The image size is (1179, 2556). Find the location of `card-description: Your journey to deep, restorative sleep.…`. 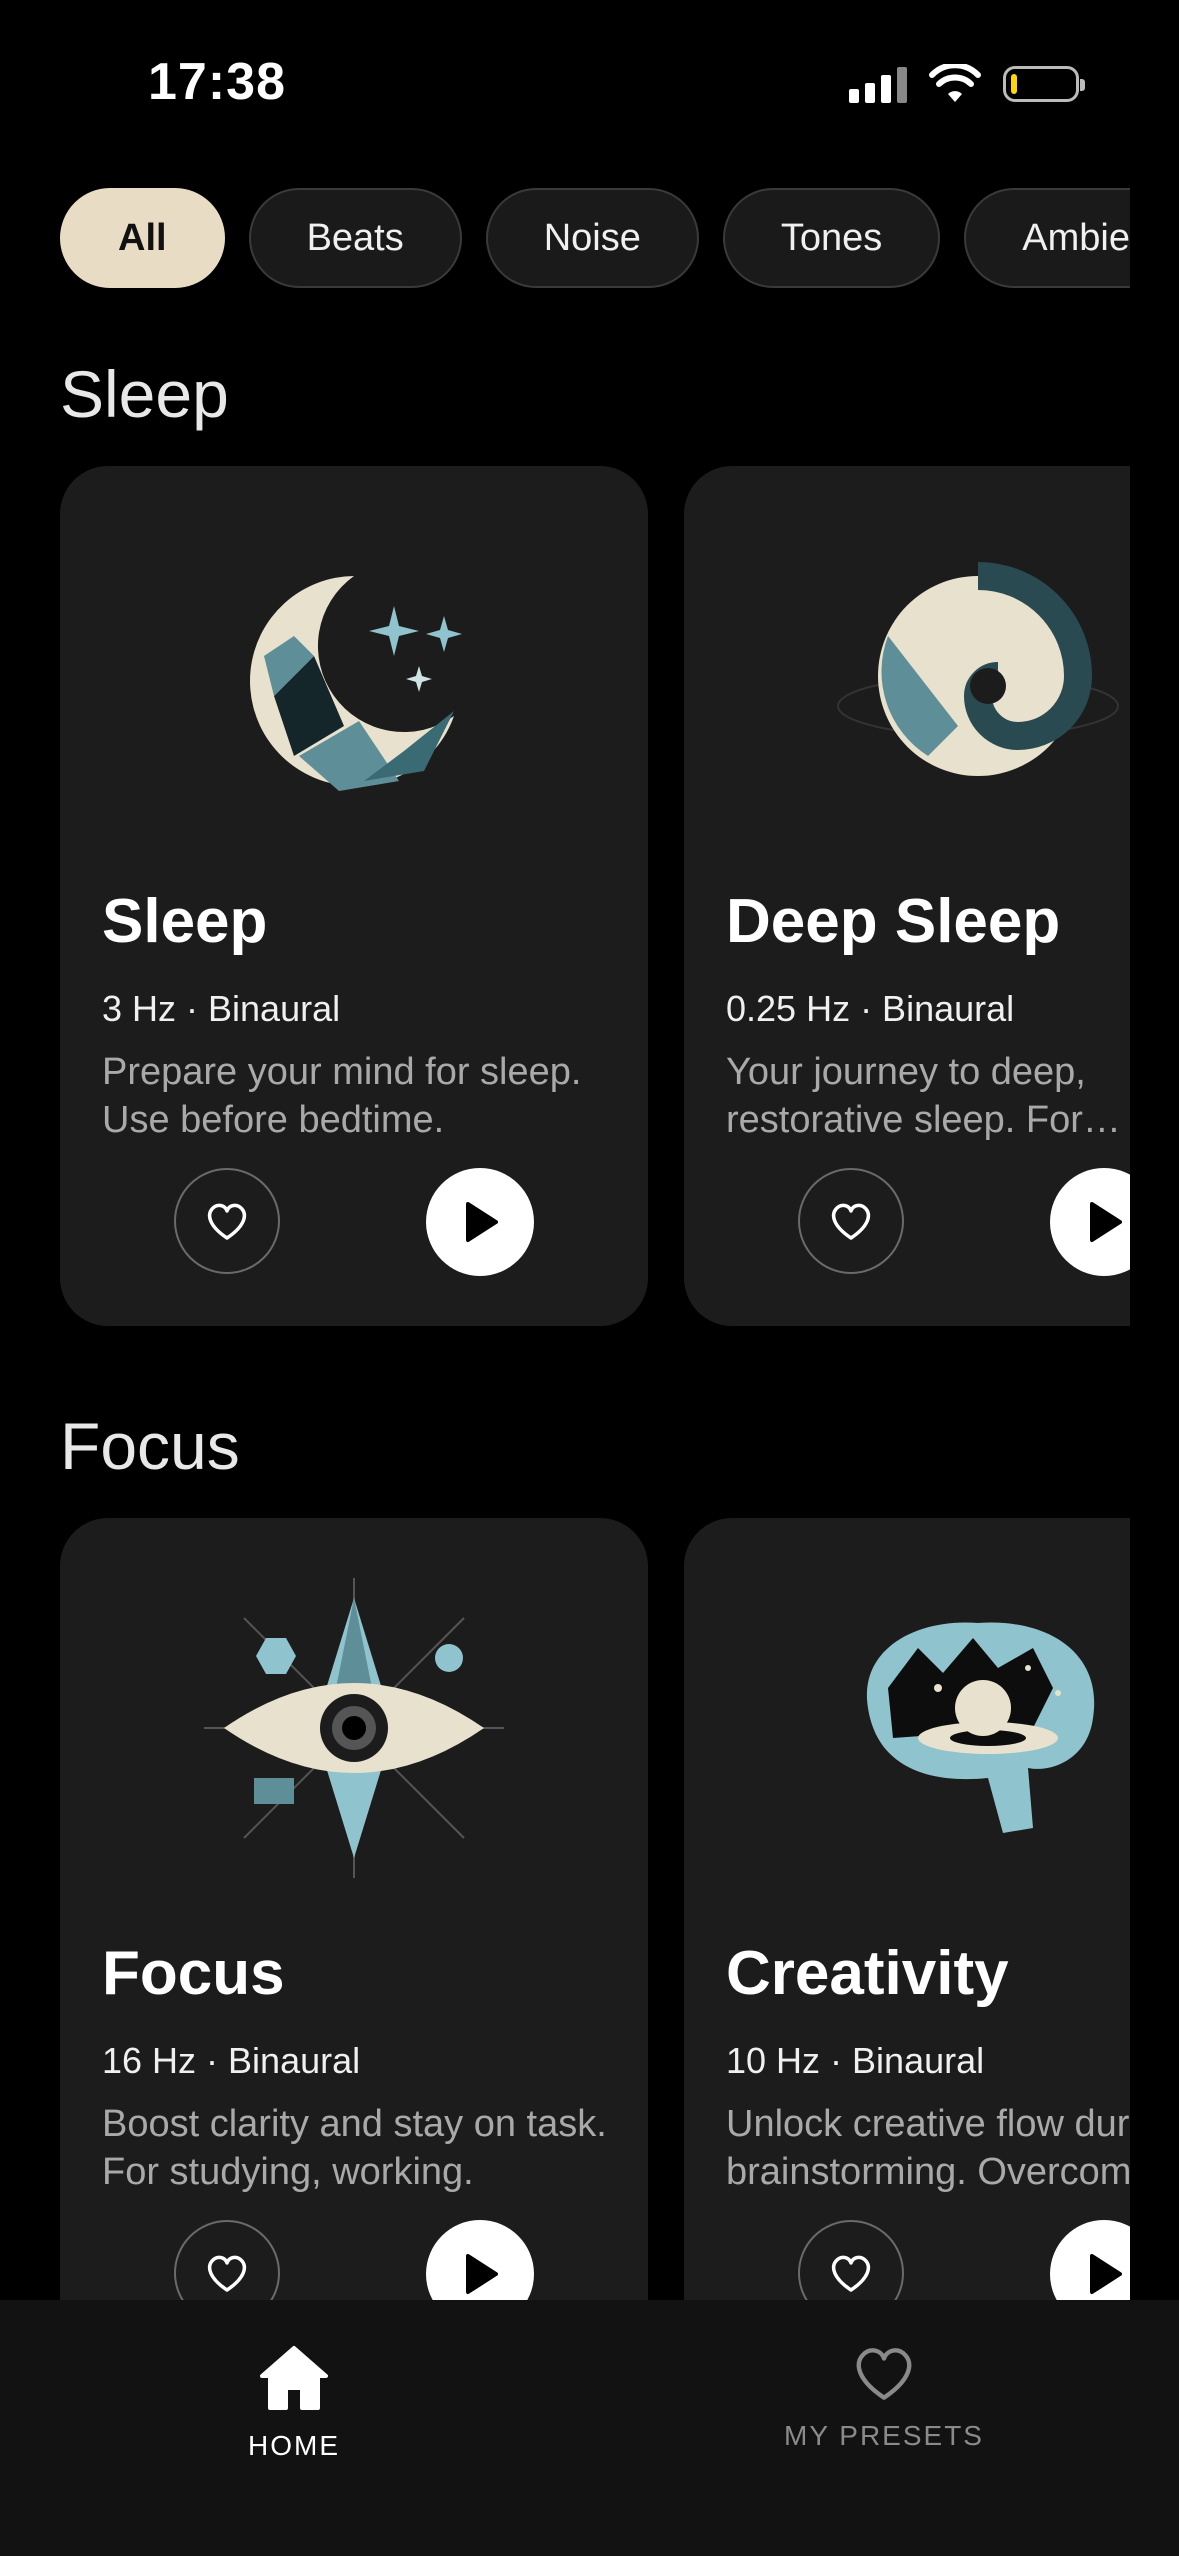

card-description: Your journey to deep, restorative sleep.… is located at coordinates (906, 1096).